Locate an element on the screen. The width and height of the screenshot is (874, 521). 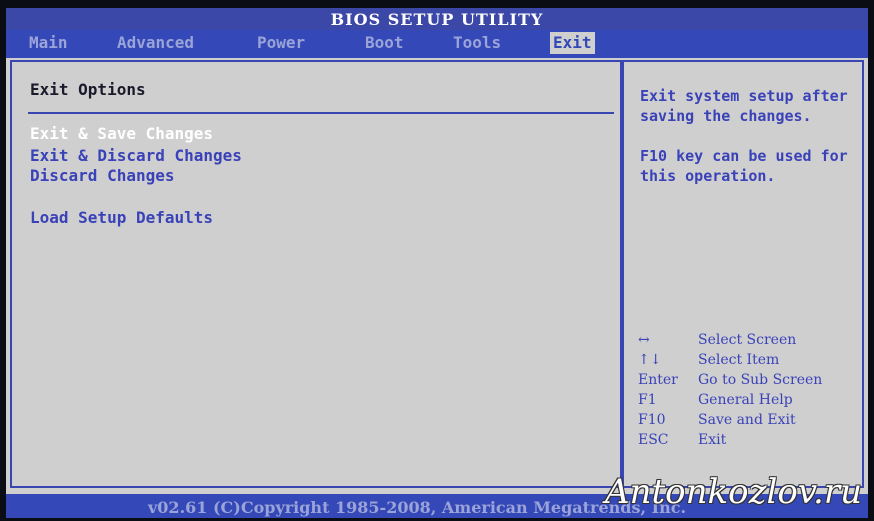
exit-save-changes-item: Exit & Save Changes is located at coordinates (121, 133).